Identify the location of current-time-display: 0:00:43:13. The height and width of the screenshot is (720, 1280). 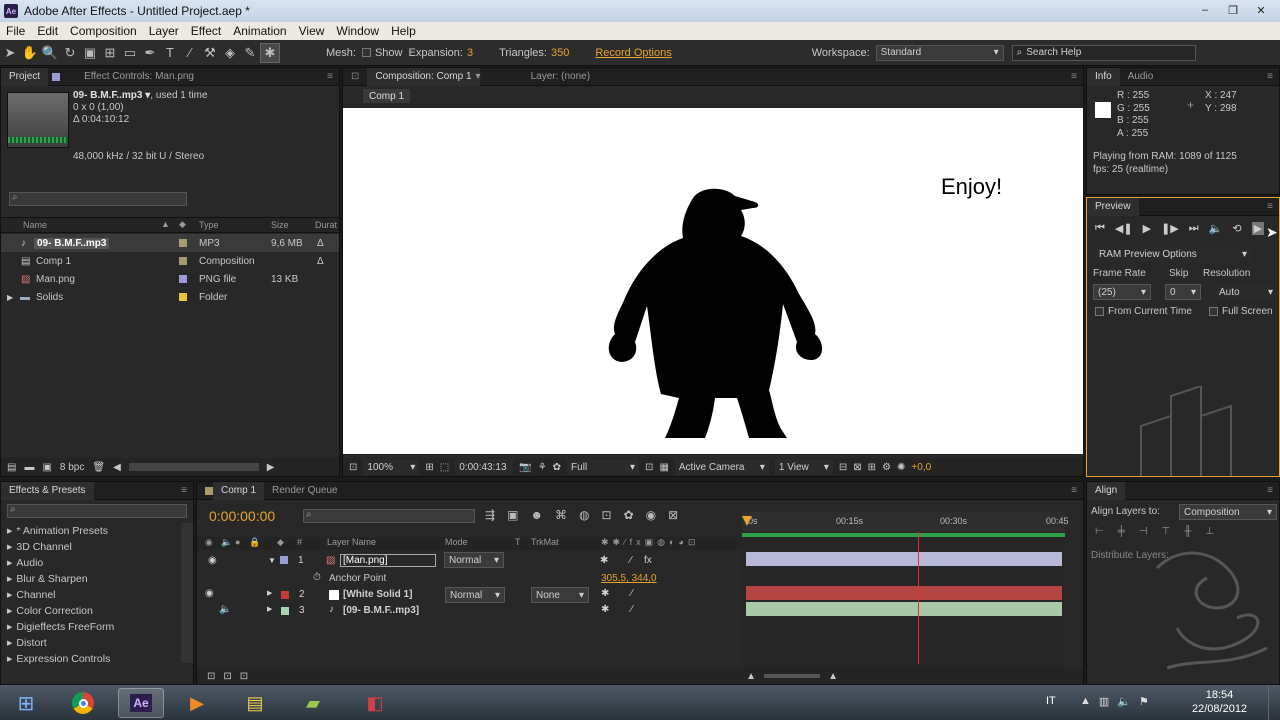
(484, 467).